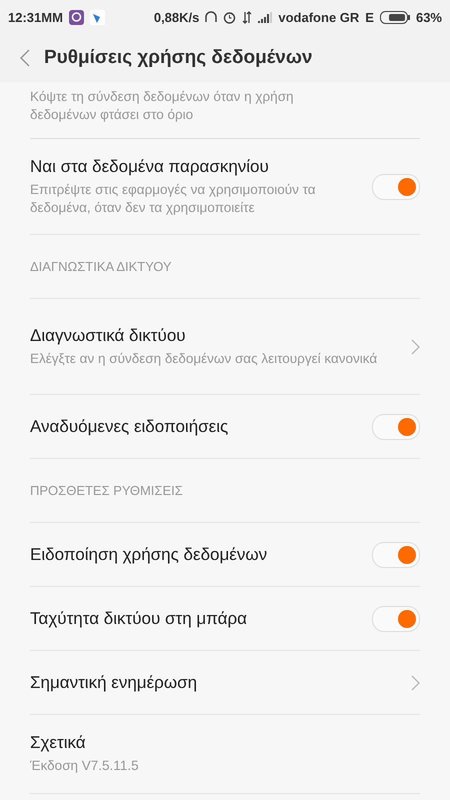  I want to click on item-description: δεδομένων φτάσει στο όριο, so click(112, 115).